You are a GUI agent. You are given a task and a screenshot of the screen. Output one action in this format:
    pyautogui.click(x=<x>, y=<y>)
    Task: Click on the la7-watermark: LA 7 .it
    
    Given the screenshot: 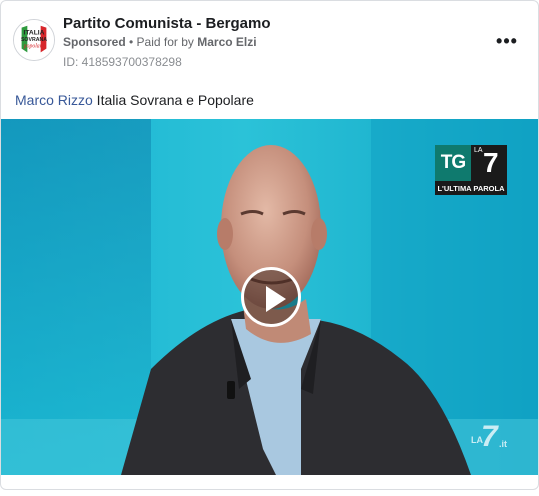 What is the action you would take?
    pyautogui.click(x=491, y=437)
    